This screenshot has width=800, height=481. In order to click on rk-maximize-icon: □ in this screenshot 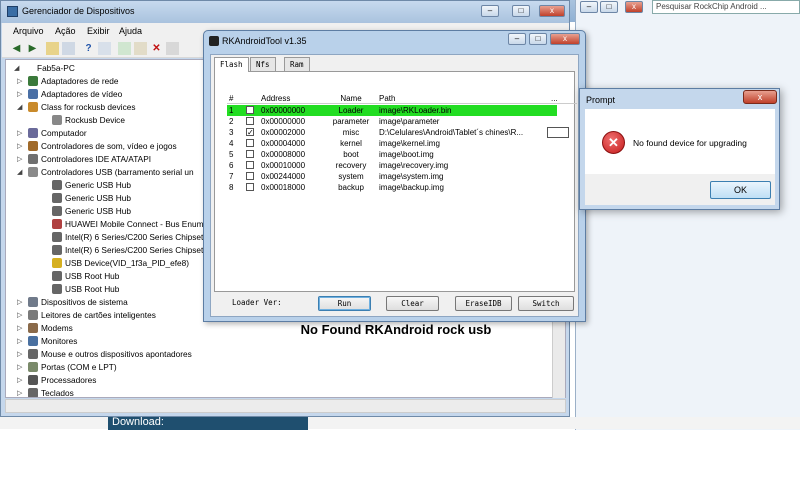, I will do `click(538, 39)`.